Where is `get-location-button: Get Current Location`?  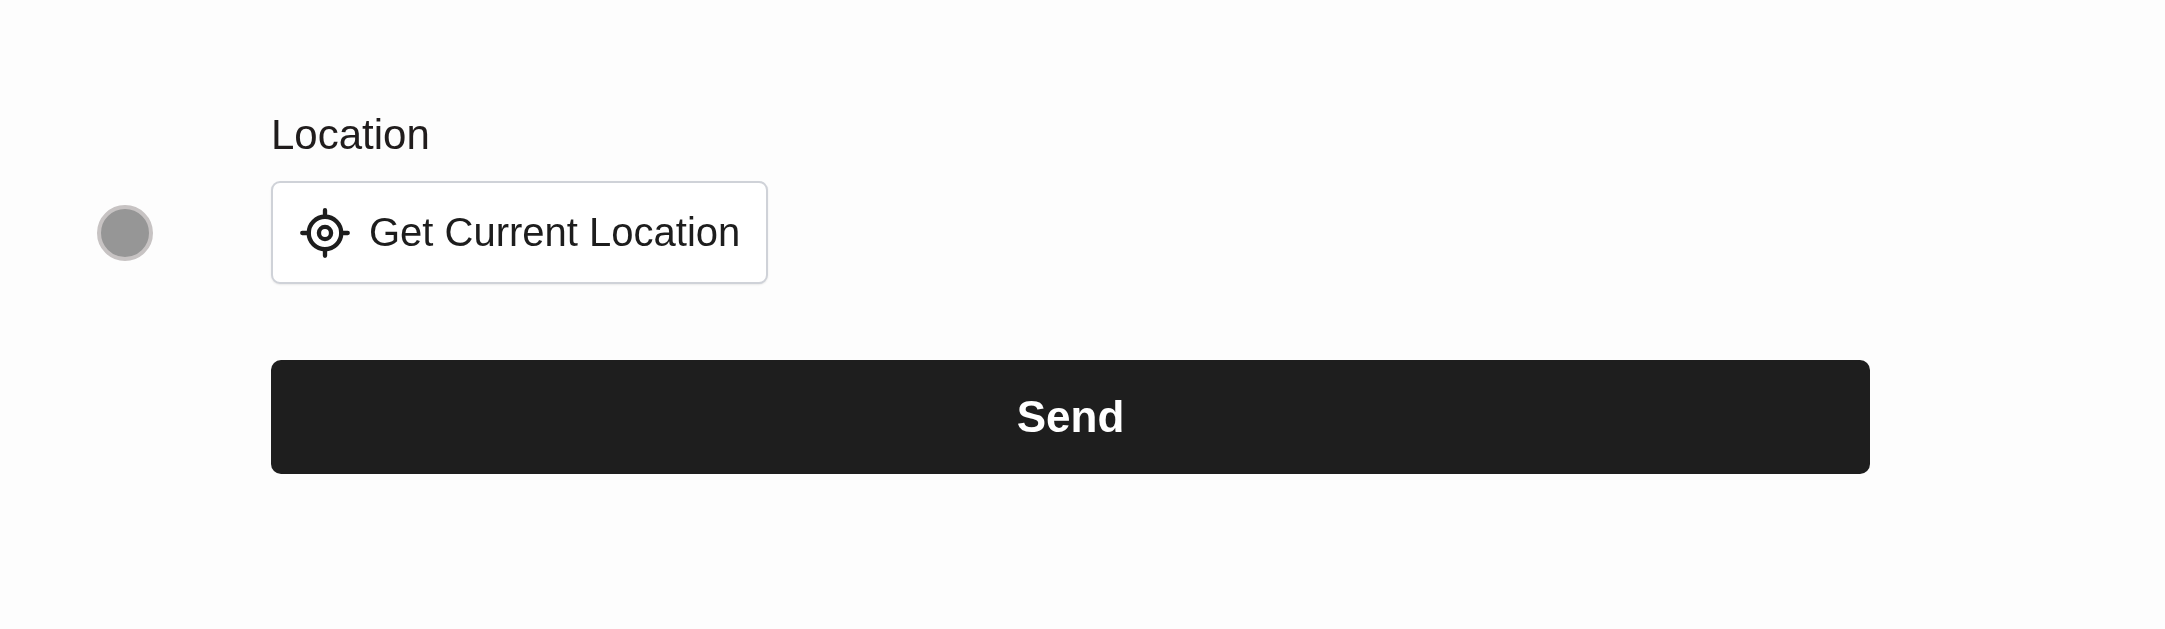
get-location-button: Get Current Location is located at coordinates (520, 232).